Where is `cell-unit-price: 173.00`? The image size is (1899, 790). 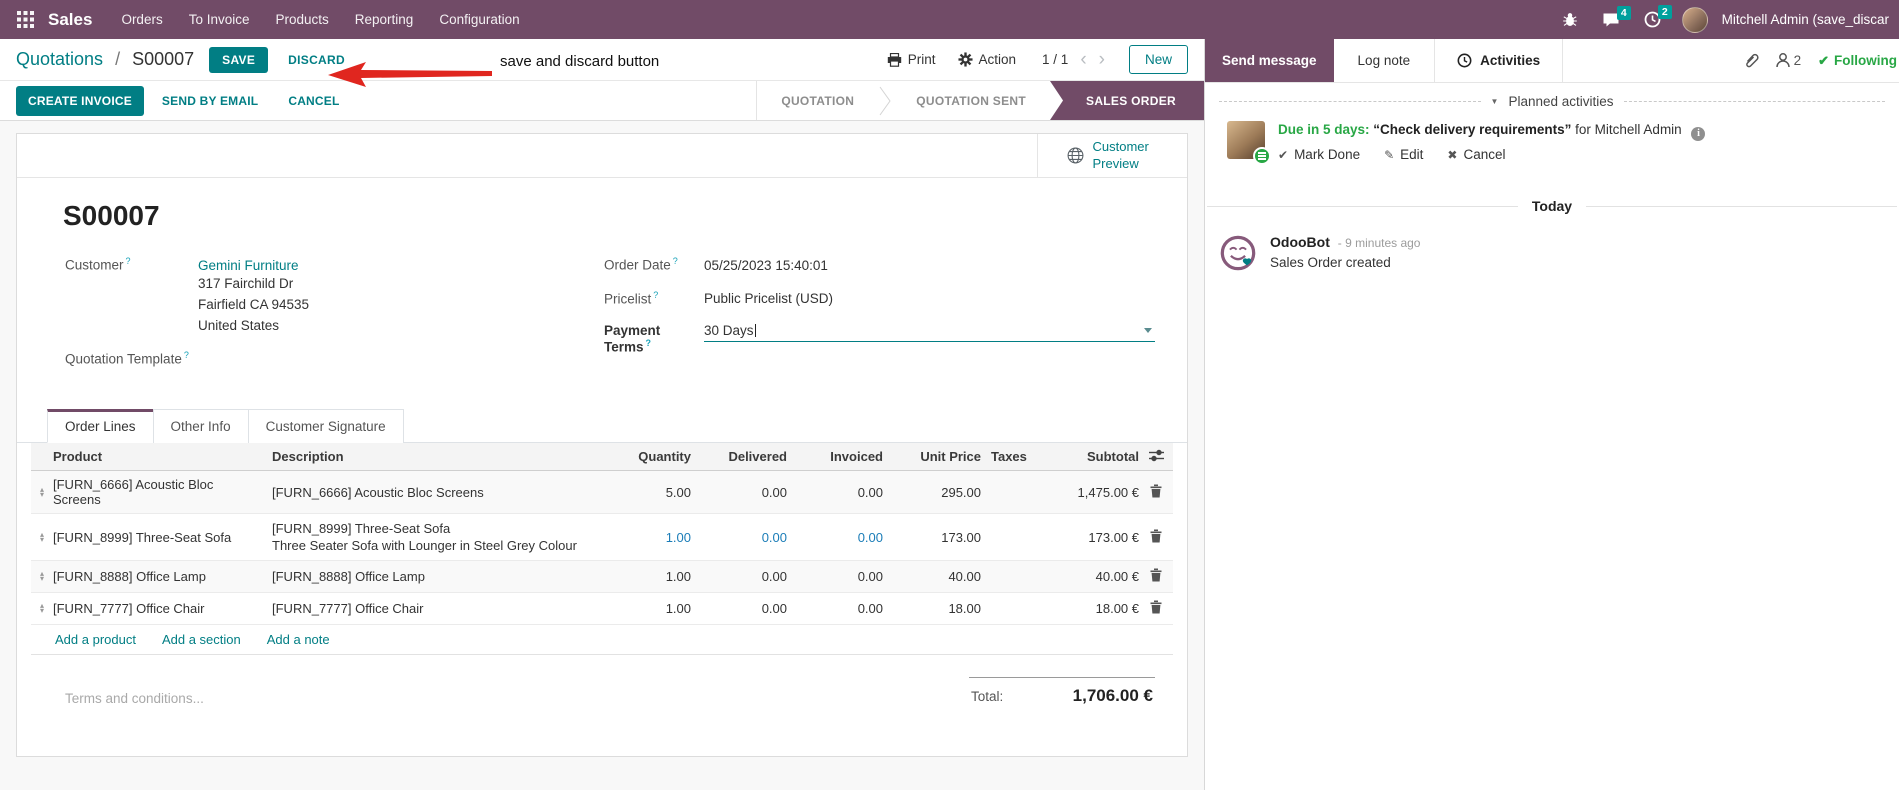
cell-unit-price: 173.00 is located at coordinates (932, 537).